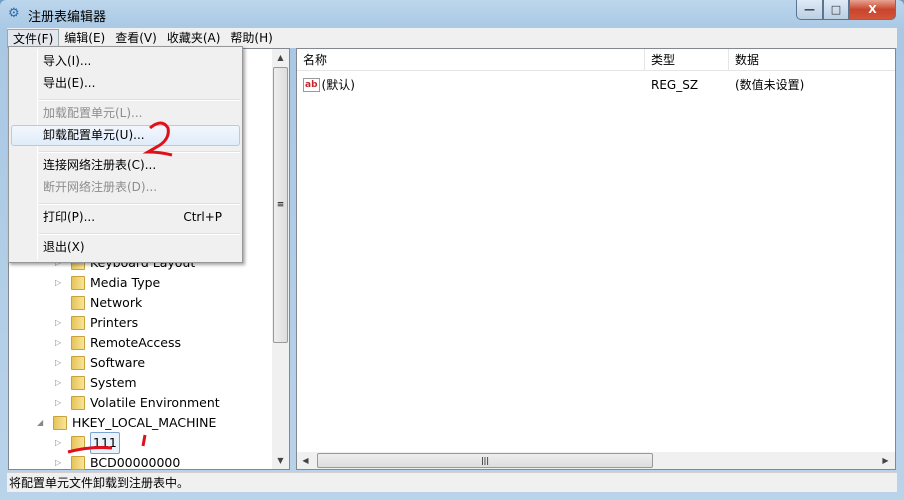 The height and width of the screenshot is (500, 904). What do you see at coordinates (125, 282) in the screenshot?
I see `tree-item-label: Media Type` at bounding box center [125, 282].